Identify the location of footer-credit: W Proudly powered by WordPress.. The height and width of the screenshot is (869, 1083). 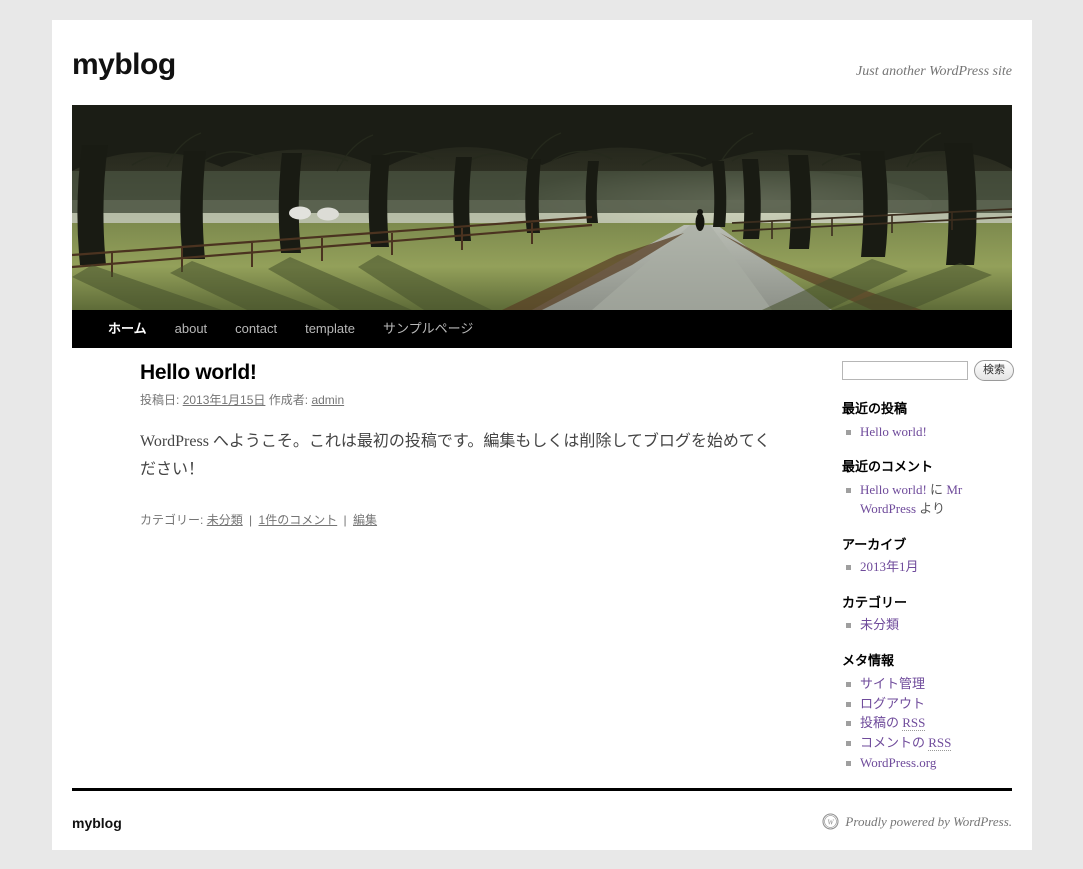
(917, 821).